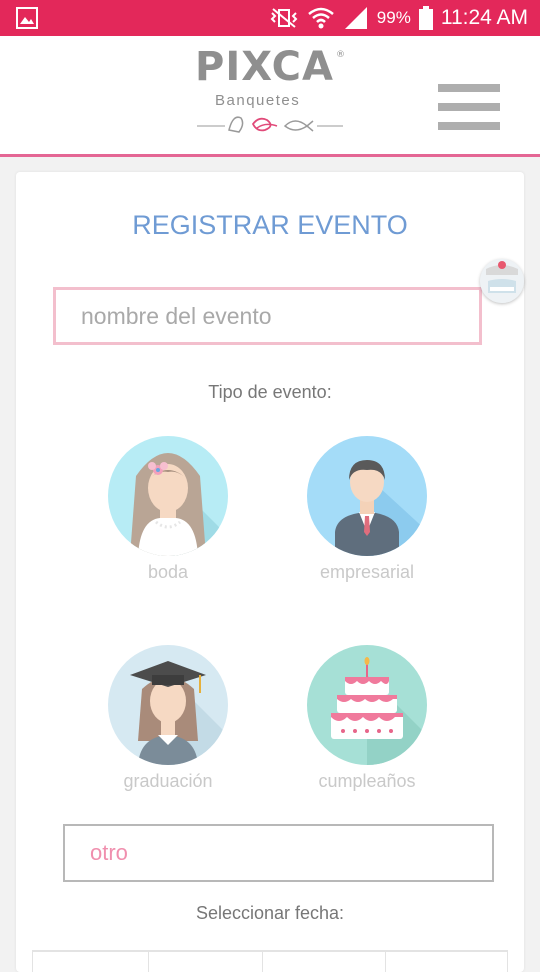 Image resolution: width=540 pixels, height=972 pixels. What do you see at coordinates (367, 572) in the screenshot?
I see `event-type-label-empresarial: empresarial` at bounding box center [367, 572].